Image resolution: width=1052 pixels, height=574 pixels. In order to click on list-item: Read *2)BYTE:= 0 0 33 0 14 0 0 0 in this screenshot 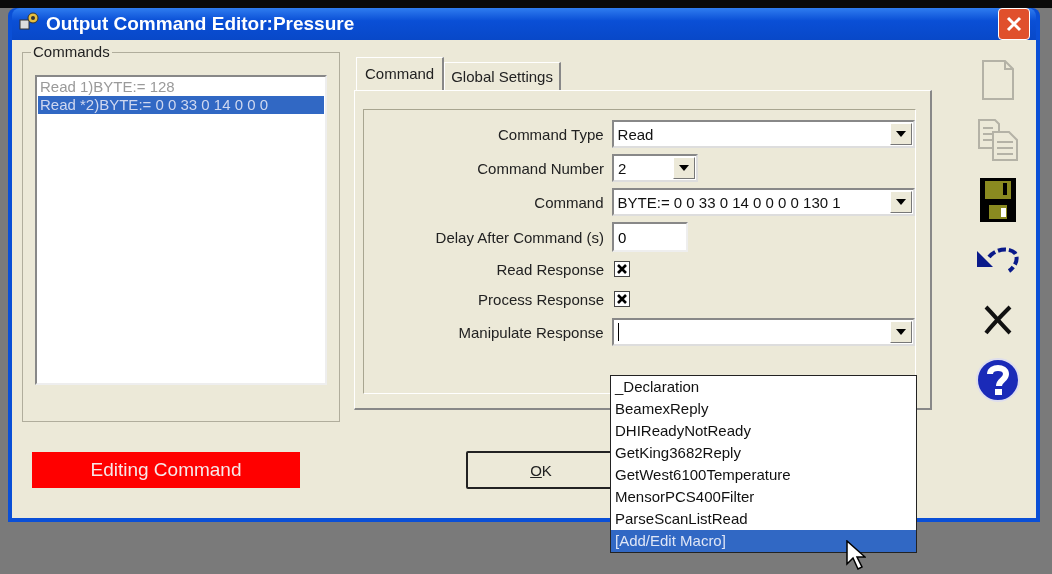, I will do `click(181, 105)`.